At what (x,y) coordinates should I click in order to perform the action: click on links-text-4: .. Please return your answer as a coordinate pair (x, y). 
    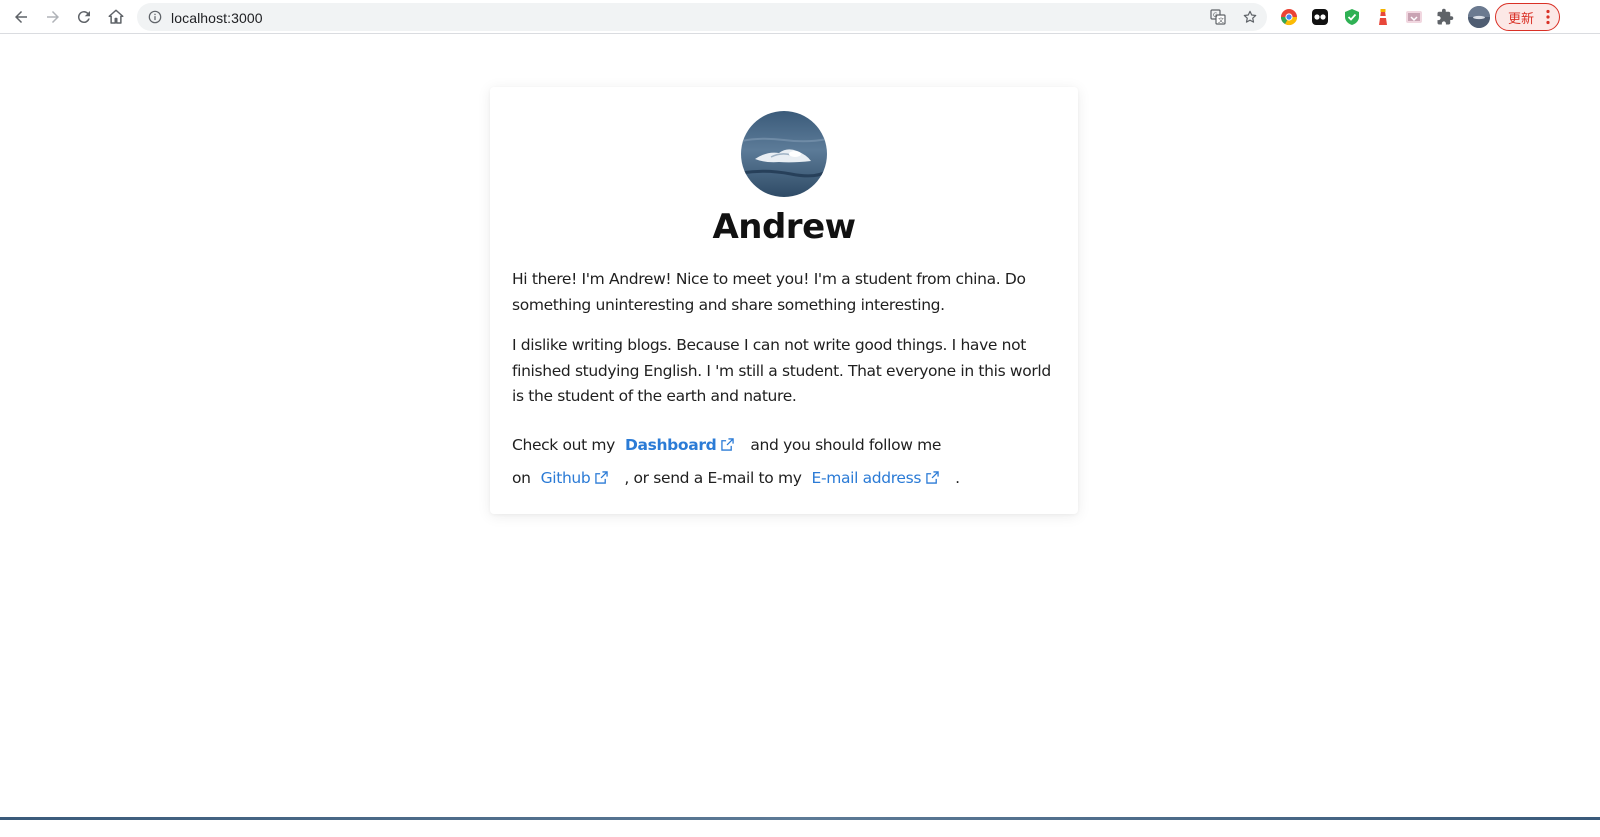
    Looking at the image, I should click on (957, 478).